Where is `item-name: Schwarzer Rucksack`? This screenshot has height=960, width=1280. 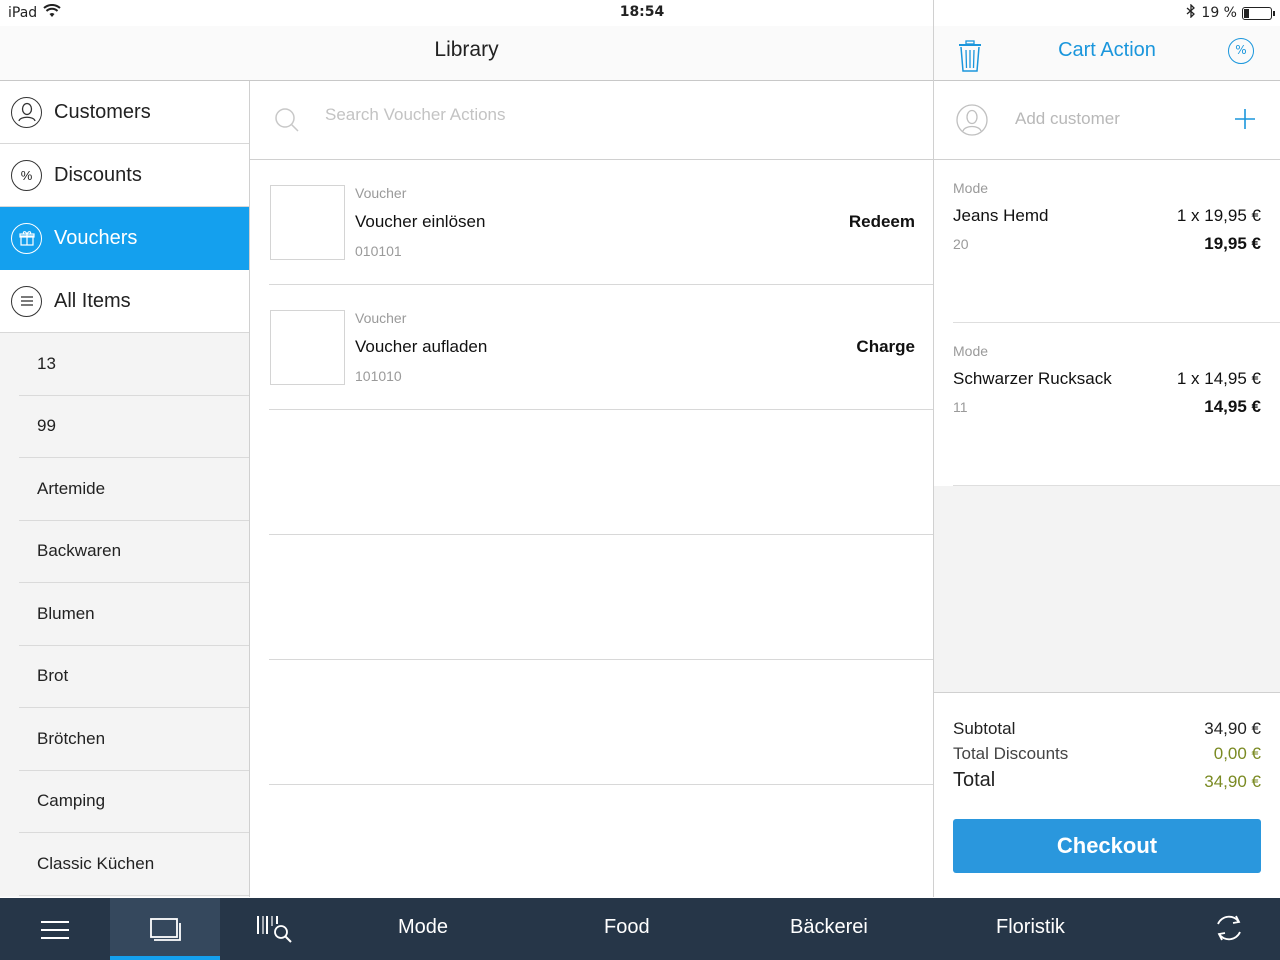 item-name: Schwarzer Rucksack is located at coordinates (1032, 378).